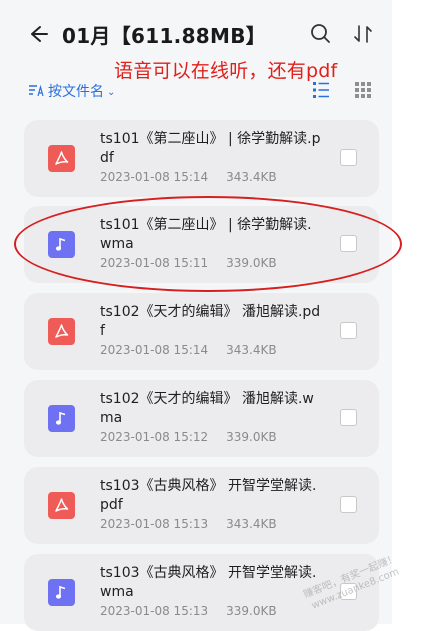  What do you see at coordinates (154, 437) in the screenshot?
I see `file-date: 2023-01-08 15:12` at bounding box center [154, 437].